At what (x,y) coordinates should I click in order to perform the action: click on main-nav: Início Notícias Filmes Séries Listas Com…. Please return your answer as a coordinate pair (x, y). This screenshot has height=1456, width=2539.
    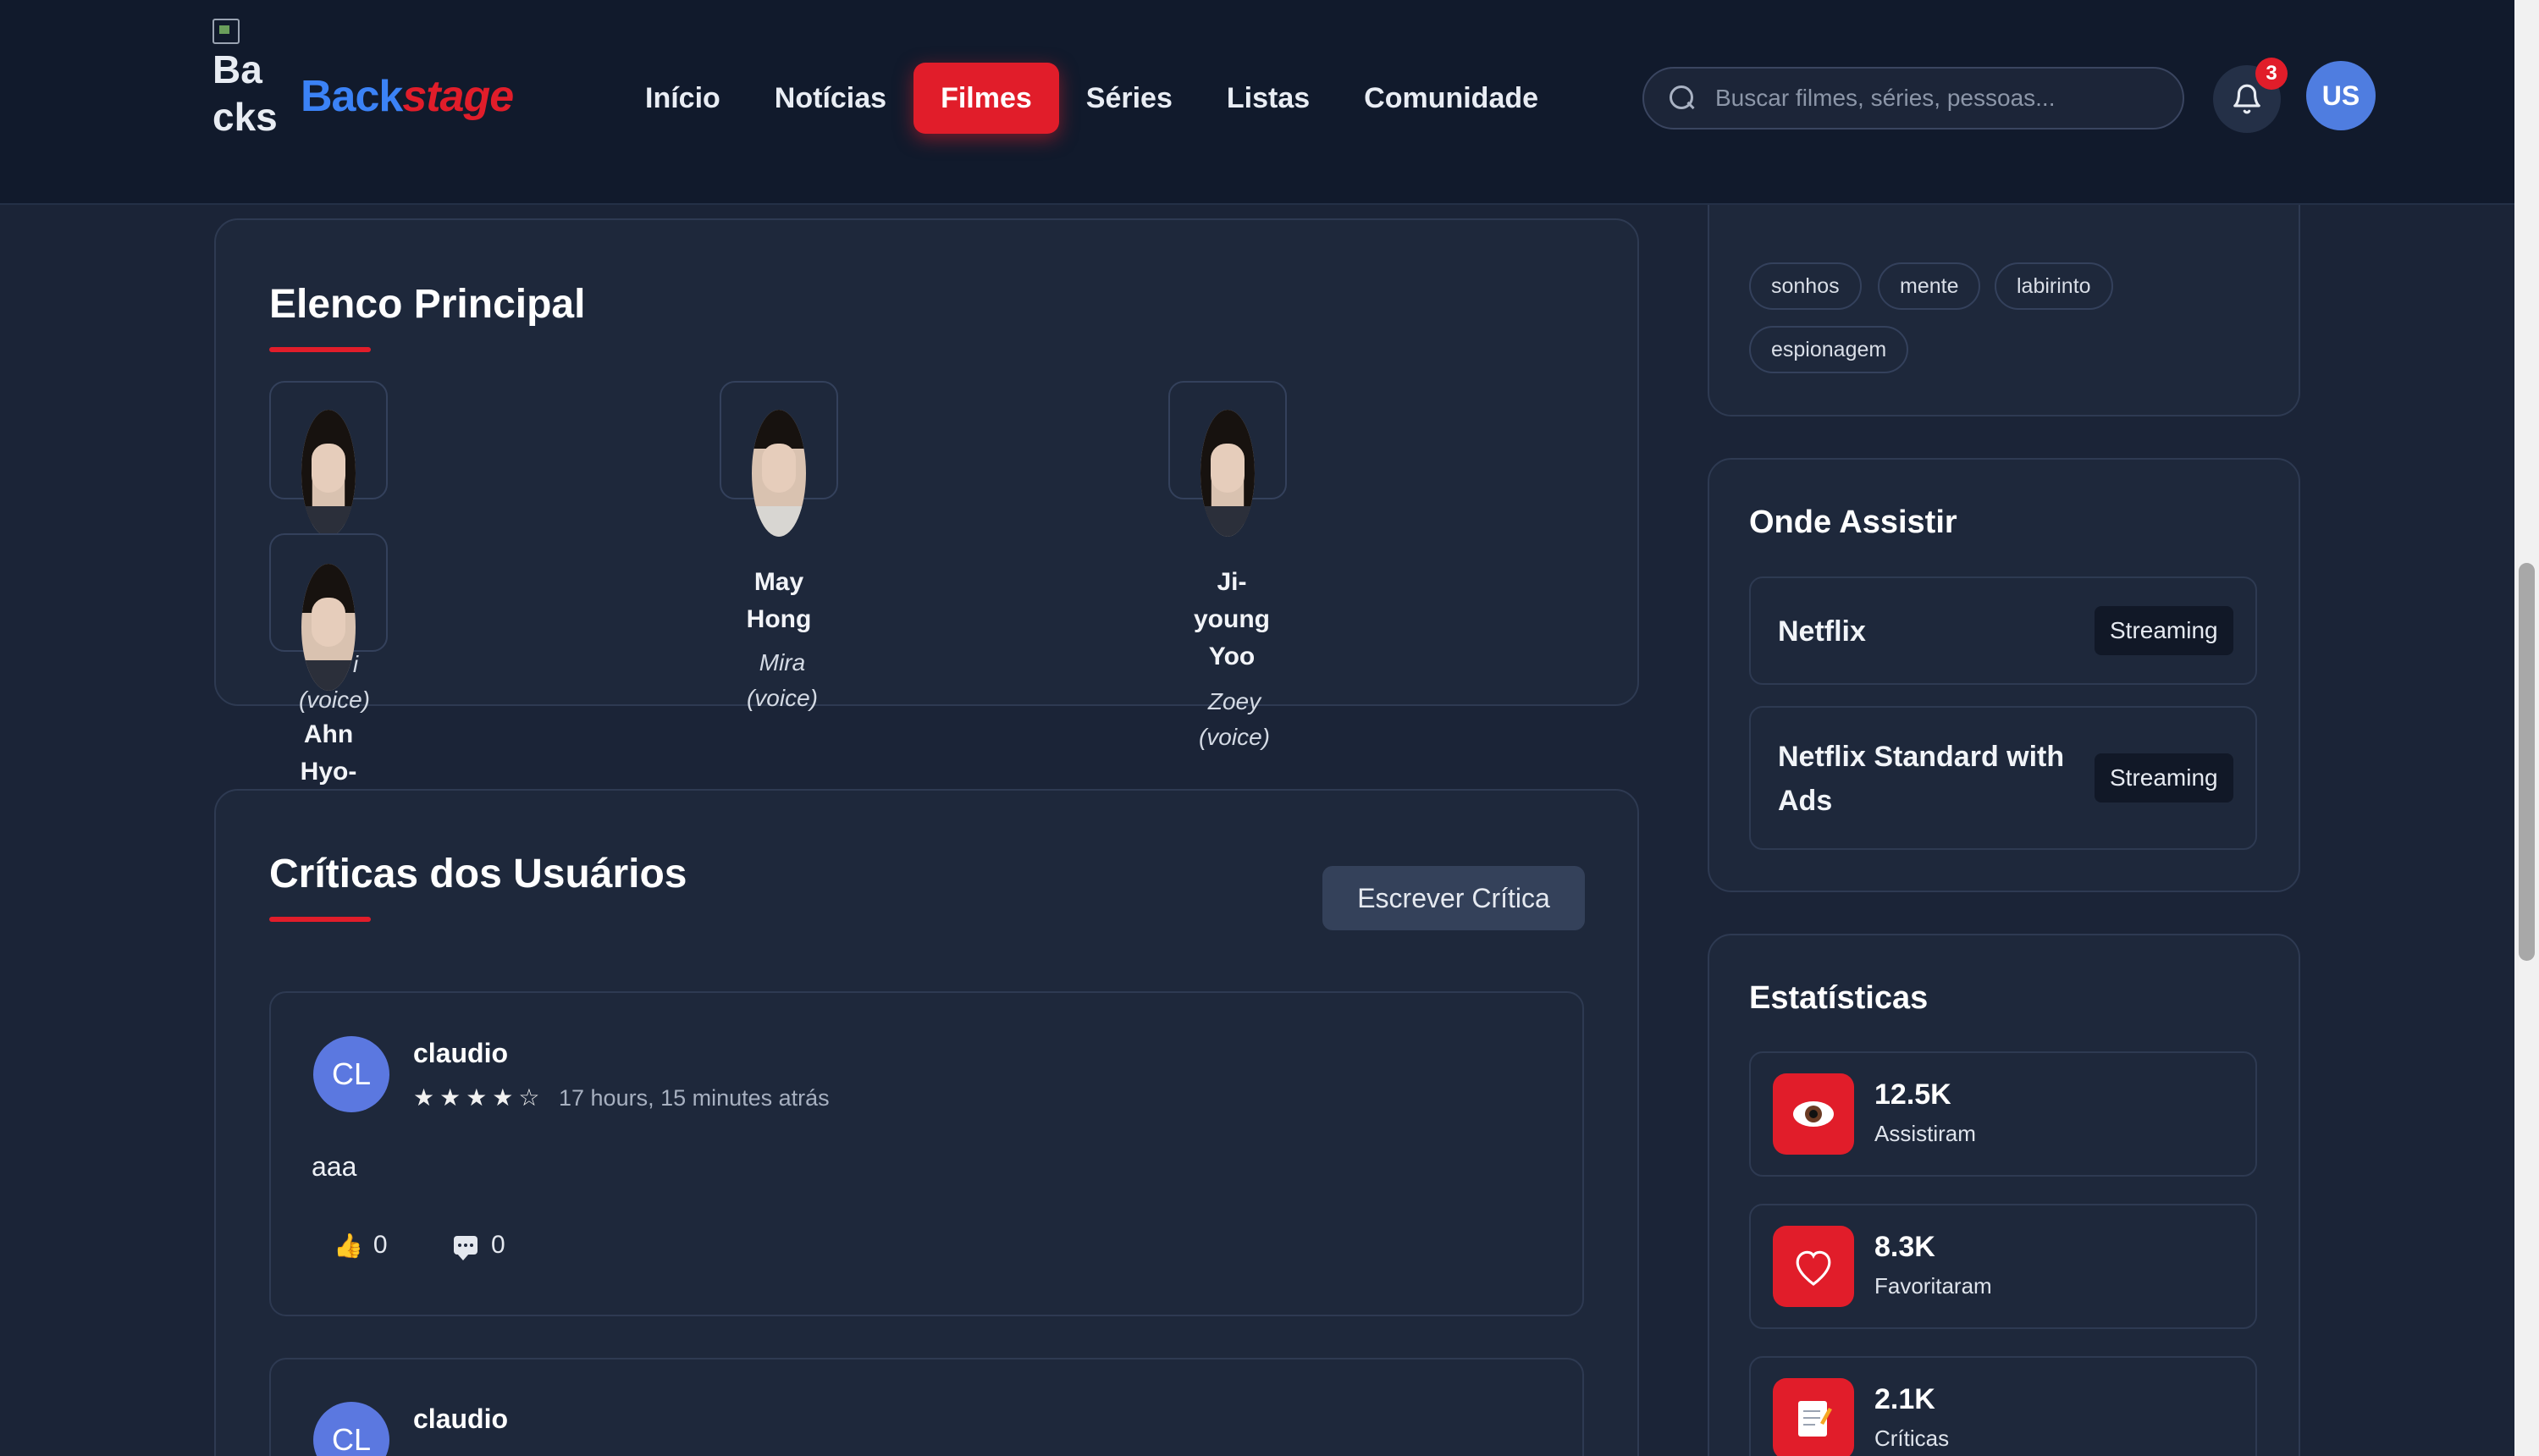
    Looking at the image, I should click on (1091, 99).